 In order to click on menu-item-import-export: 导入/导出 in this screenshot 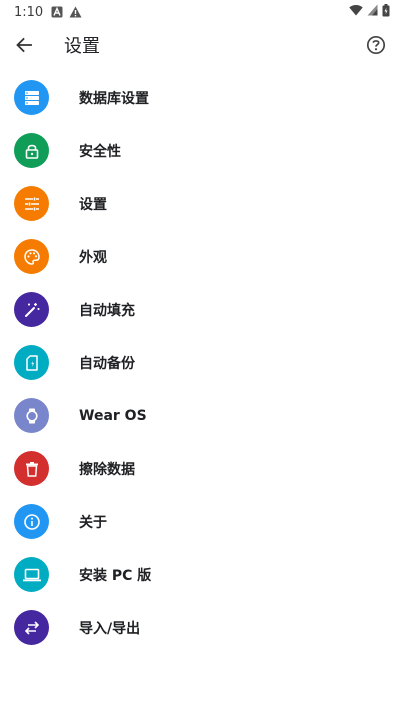, I will do `click(200, 627)`.